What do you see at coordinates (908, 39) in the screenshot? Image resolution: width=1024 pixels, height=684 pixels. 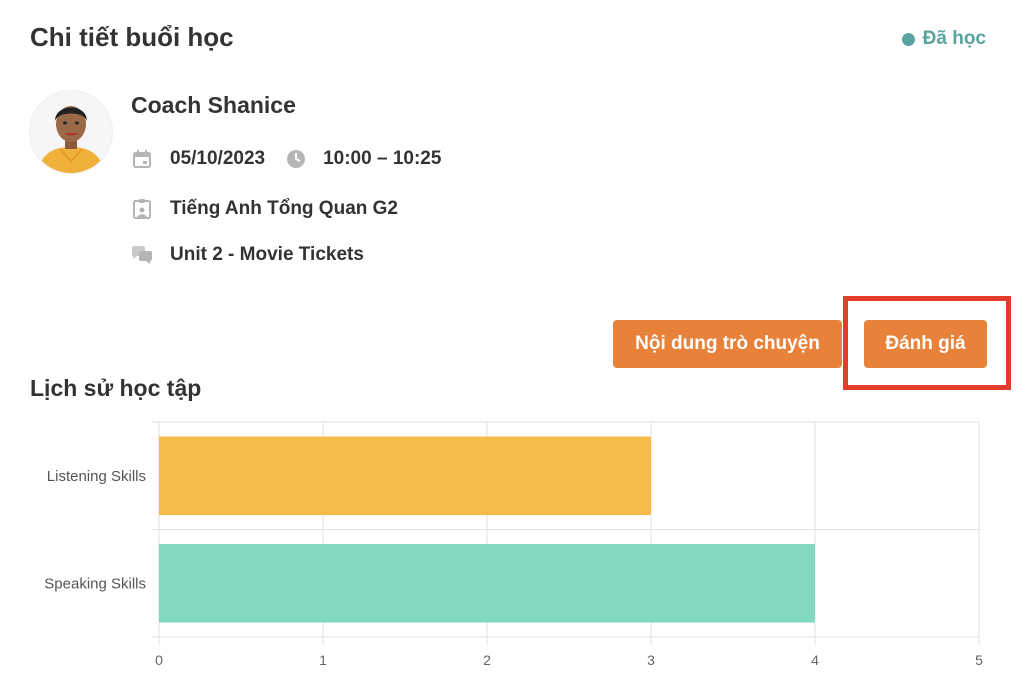 I see `status-dot-icon` at bounding box center [908, 39].